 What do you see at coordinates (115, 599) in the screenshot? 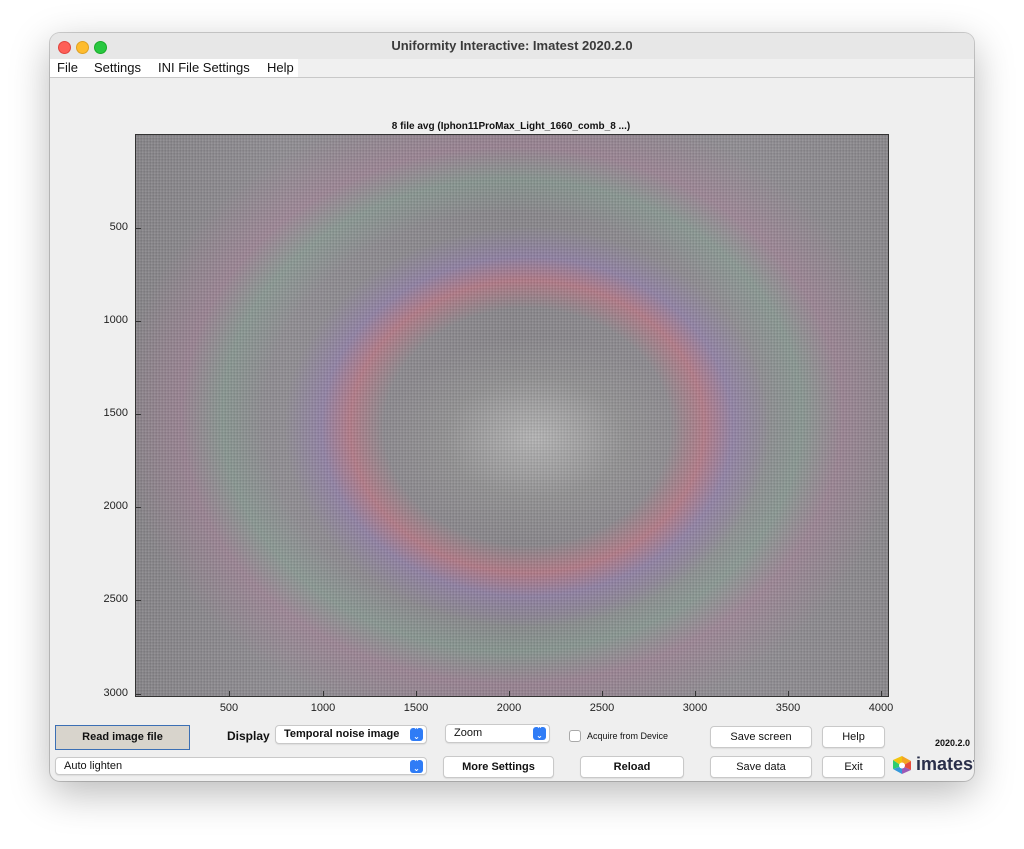
I see `y-tick-label: 2500` at bounding box center [115, 599].